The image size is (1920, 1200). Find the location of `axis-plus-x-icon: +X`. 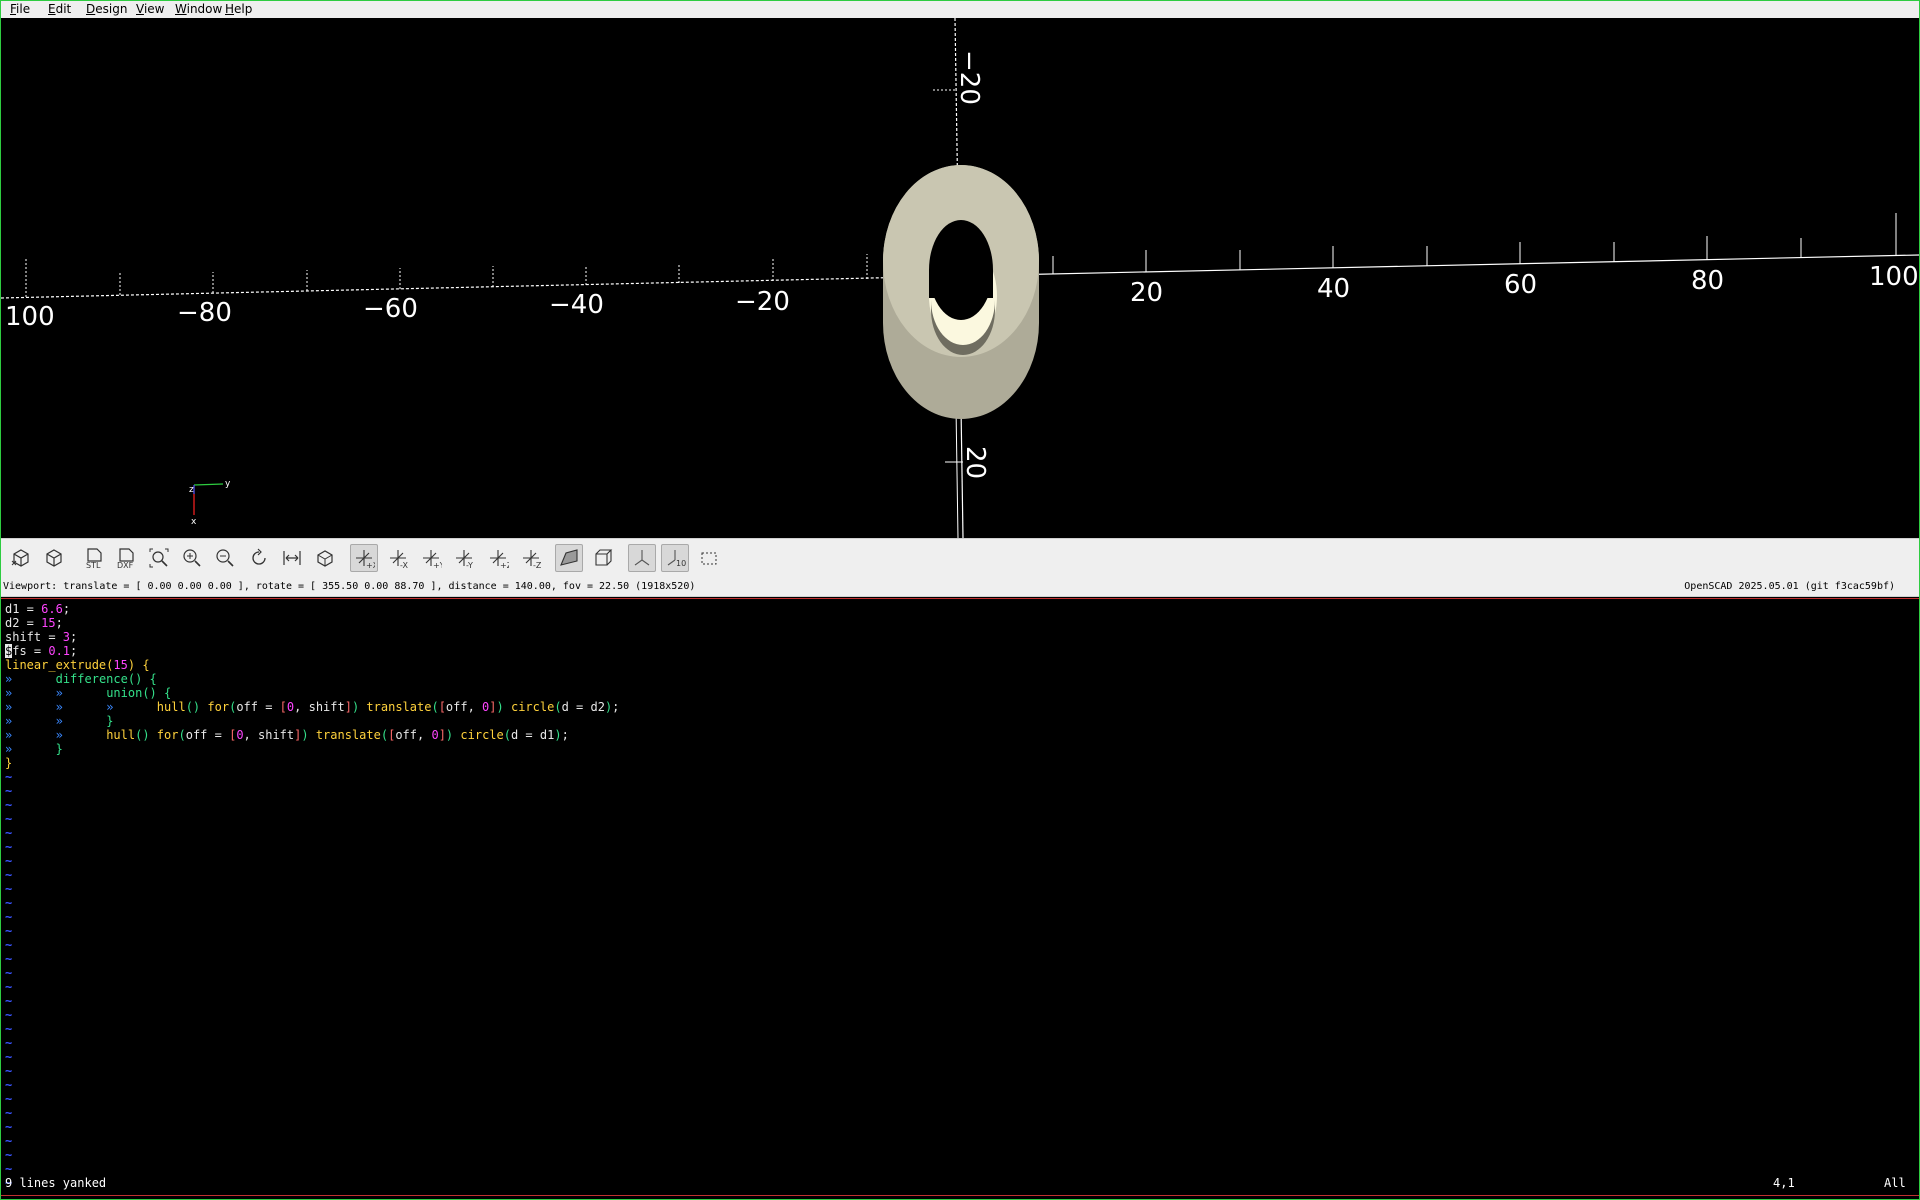

axis-plus-x-icon: +X is located at coordinates (365, 559).